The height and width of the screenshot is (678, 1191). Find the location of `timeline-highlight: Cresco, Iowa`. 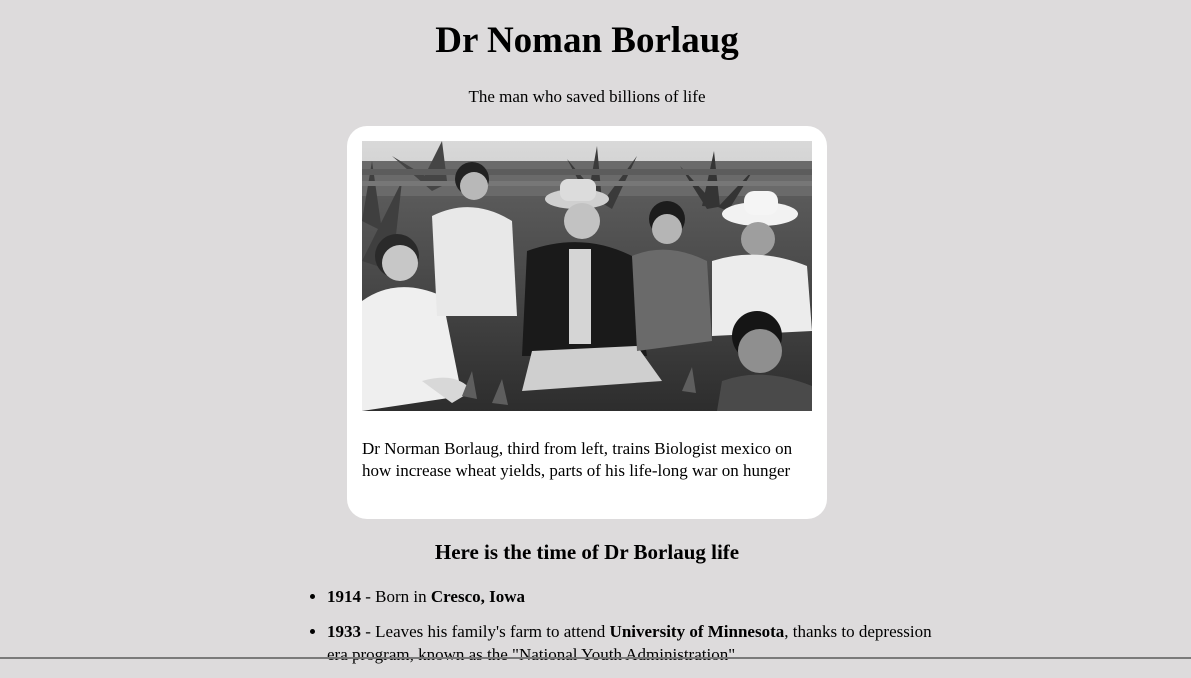

timeline-highlight: Cresco, Iowa is located at coordinates (478, 596).